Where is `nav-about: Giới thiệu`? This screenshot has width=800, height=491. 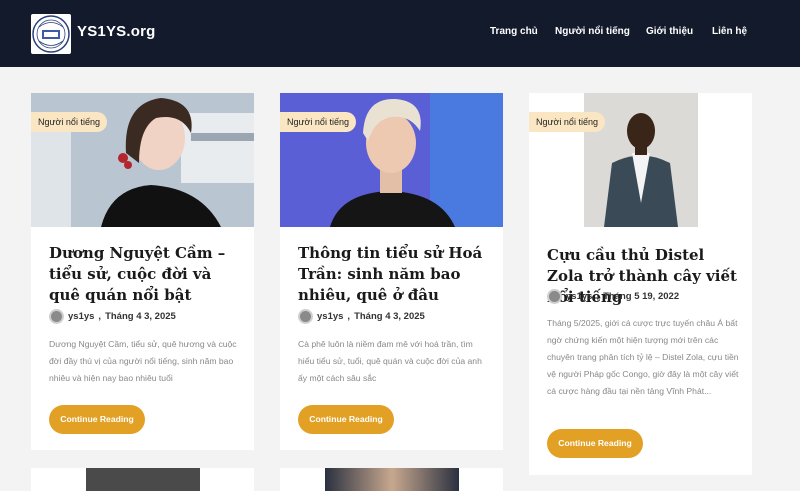
nav-about: Giới thiệu is located at coordinates (669, 31).